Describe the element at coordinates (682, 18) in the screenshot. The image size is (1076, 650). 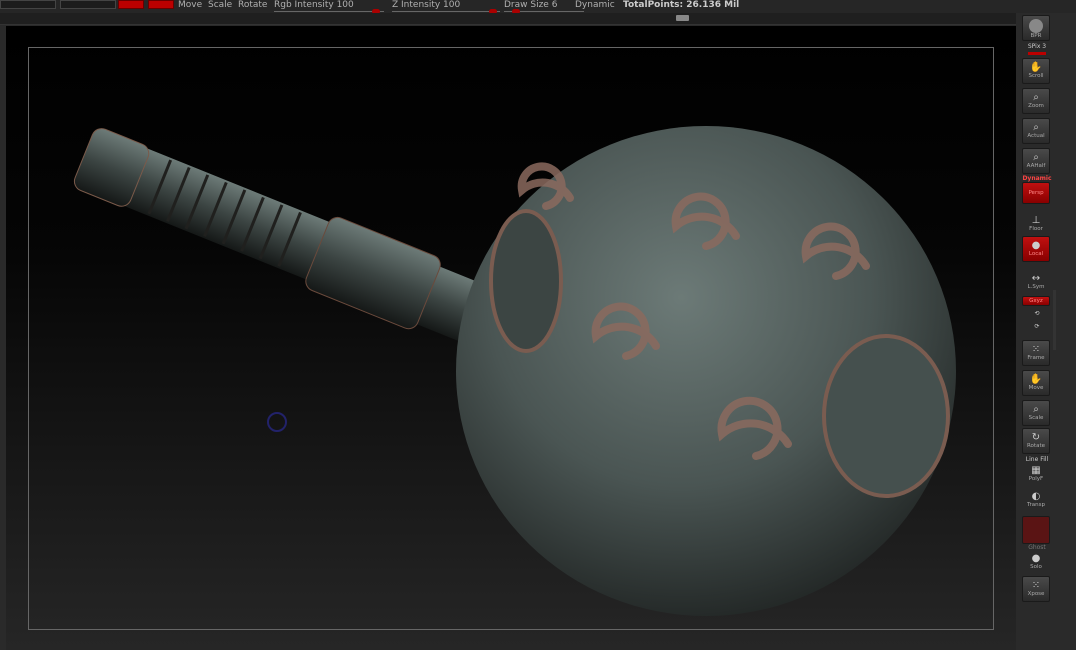
I see `collapse-handle` at that location.